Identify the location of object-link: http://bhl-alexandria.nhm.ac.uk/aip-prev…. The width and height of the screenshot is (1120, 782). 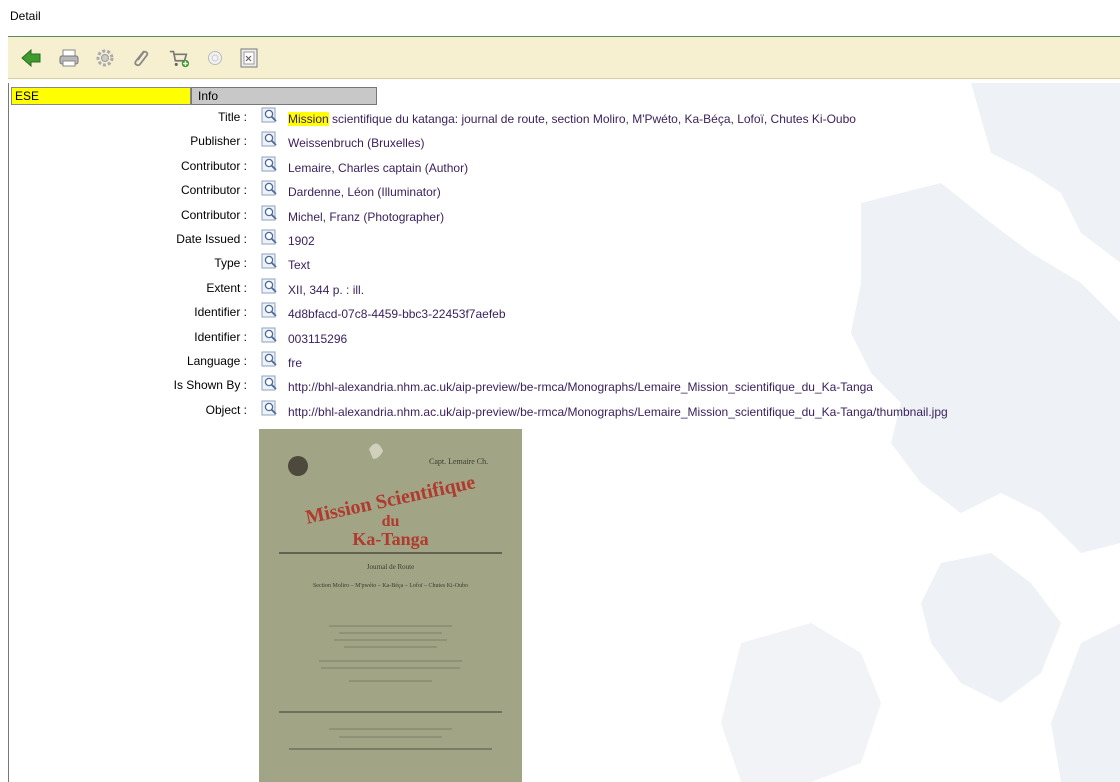
(618, 412).